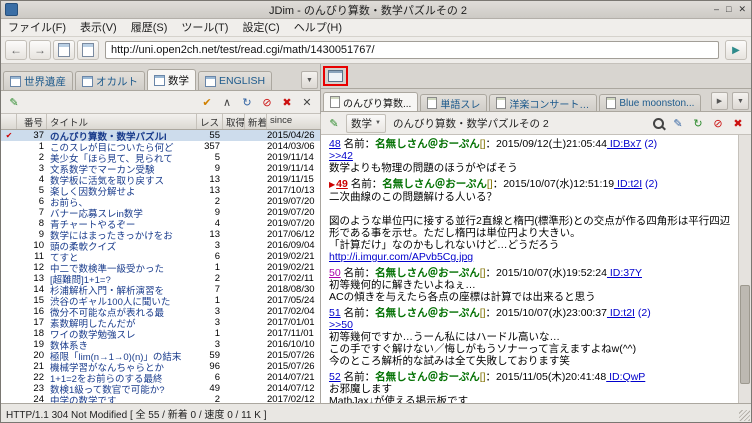 The width and height of the screenshot is (752, 423). Describe the element at coordinates (546, 273) in the screenshot. I see `post-date: ：2015/10/07(水)19:52:24` at that location.